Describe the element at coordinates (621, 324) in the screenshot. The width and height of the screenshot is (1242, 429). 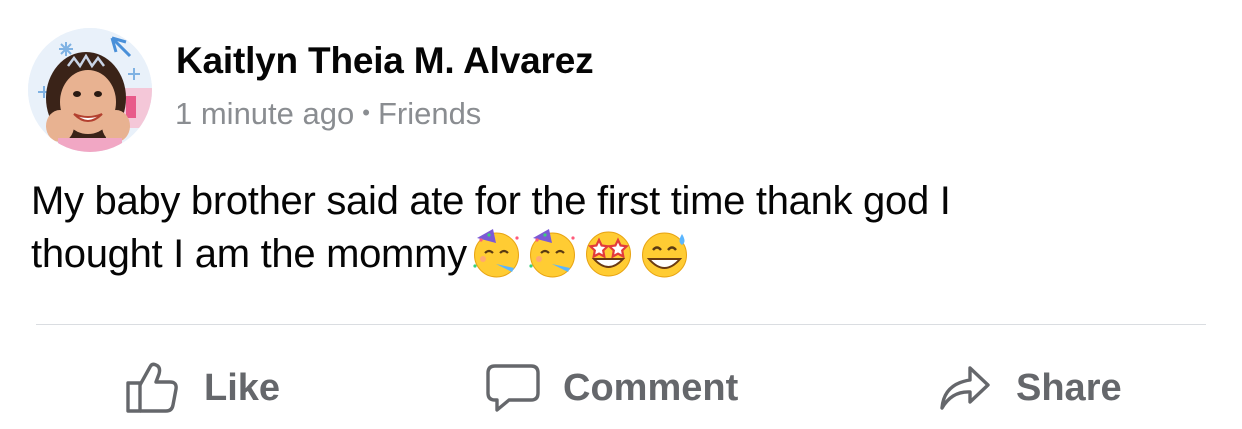
I see `action-divider` at that location.